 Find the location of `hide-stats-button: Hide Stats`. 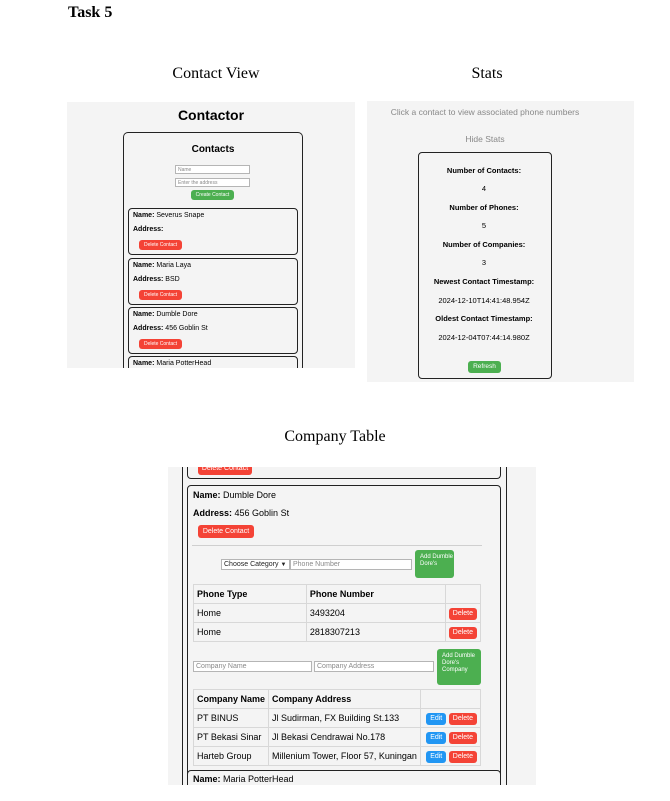

hide-stats-button: Hide Stats is located at coordinates (485, 139).